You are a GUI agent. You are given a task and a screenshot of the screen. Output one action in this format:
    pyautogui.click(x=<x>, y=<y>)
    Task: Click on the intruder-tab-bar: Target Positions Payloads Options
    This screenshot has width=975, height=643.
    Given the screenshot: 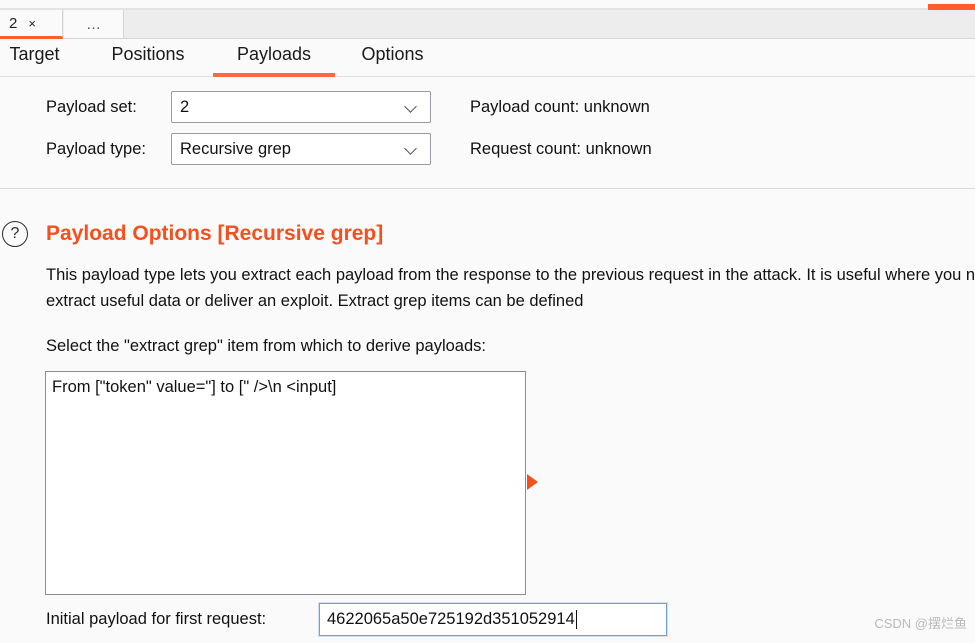 What is the action you would take?
    pyautogui.click(x=487, y=58)
    